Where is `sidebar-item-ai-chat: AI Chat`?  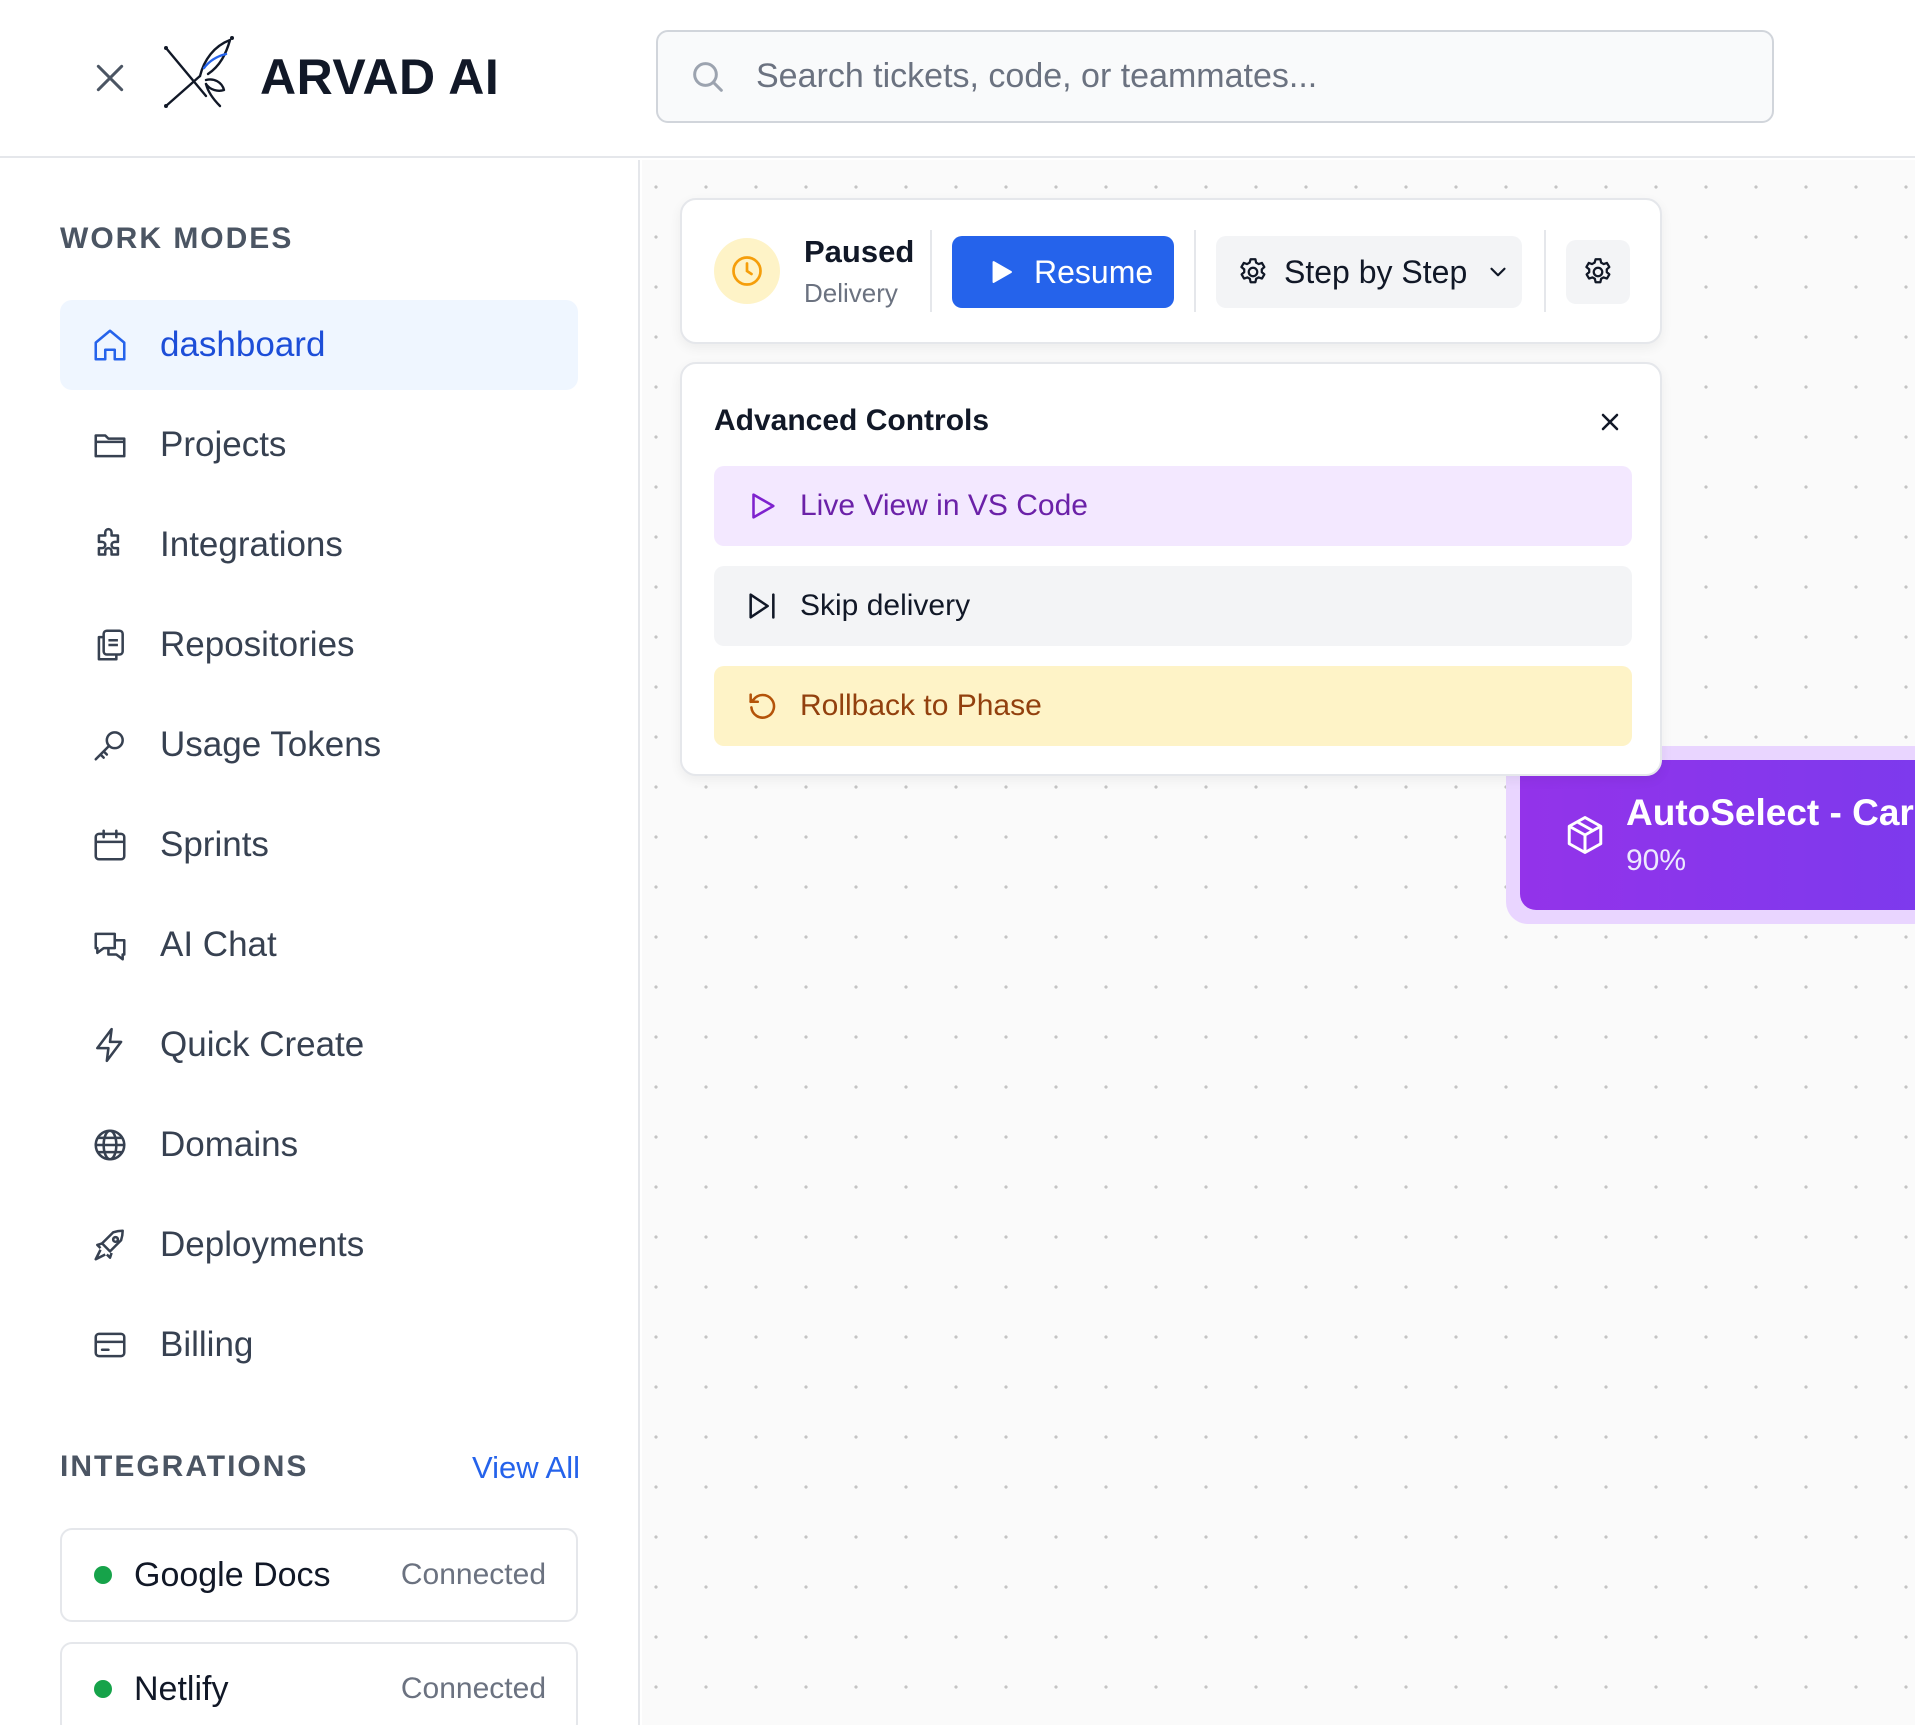
sidebar-item-ai-chat: AI Chat is located at coordinates (319, 945).